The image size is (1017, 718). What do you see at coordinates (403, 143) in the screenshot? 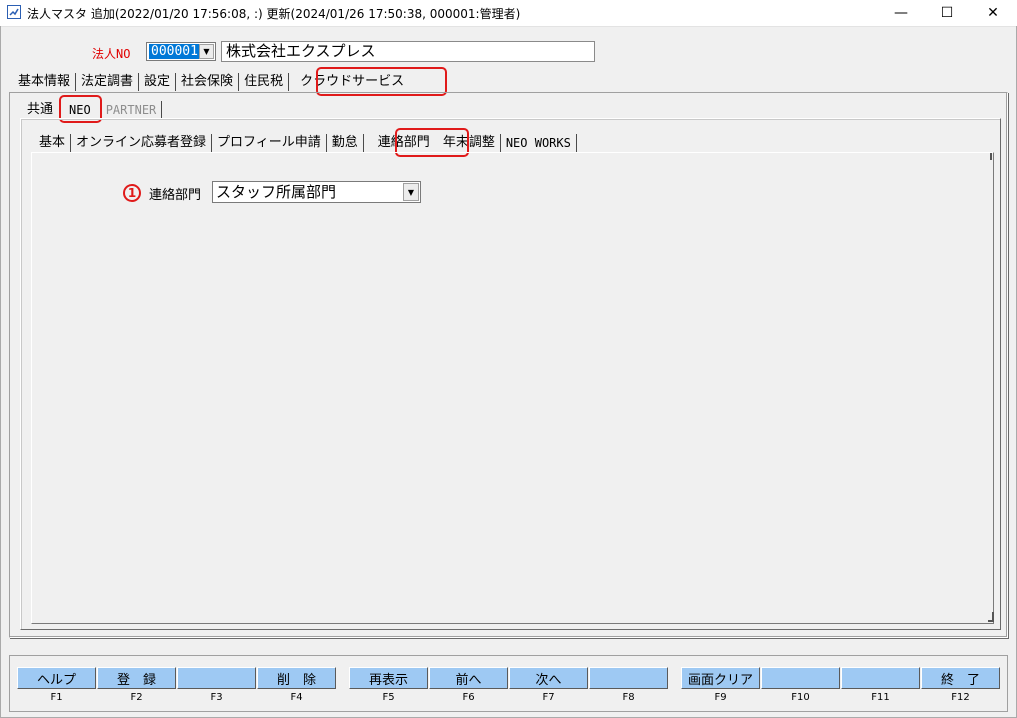
I see `tab-contact-dept: 連絡部門` at bounding box center [403, 143].